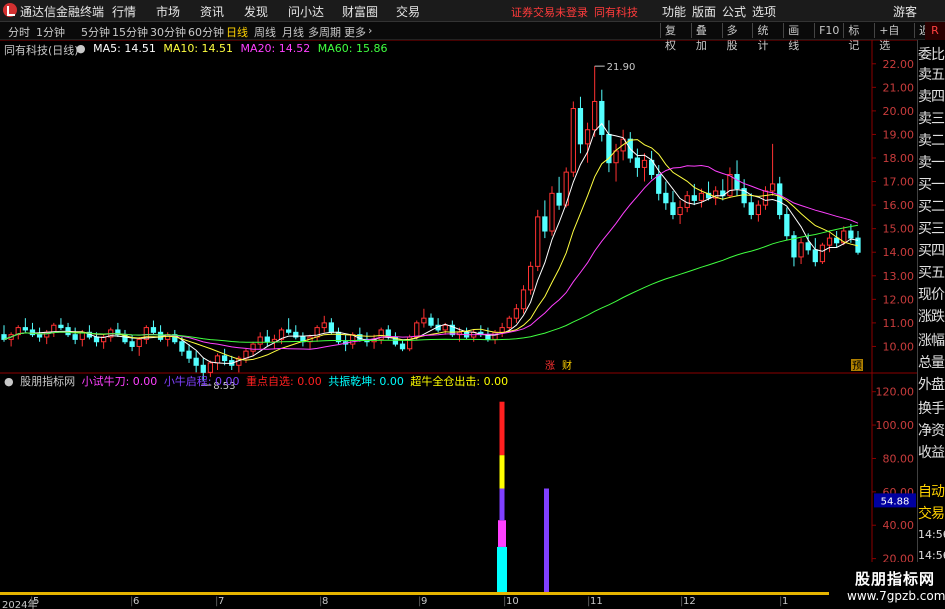  I want to click on indicator-item-2: 小牛启程: 0.00, so click(201, 381).